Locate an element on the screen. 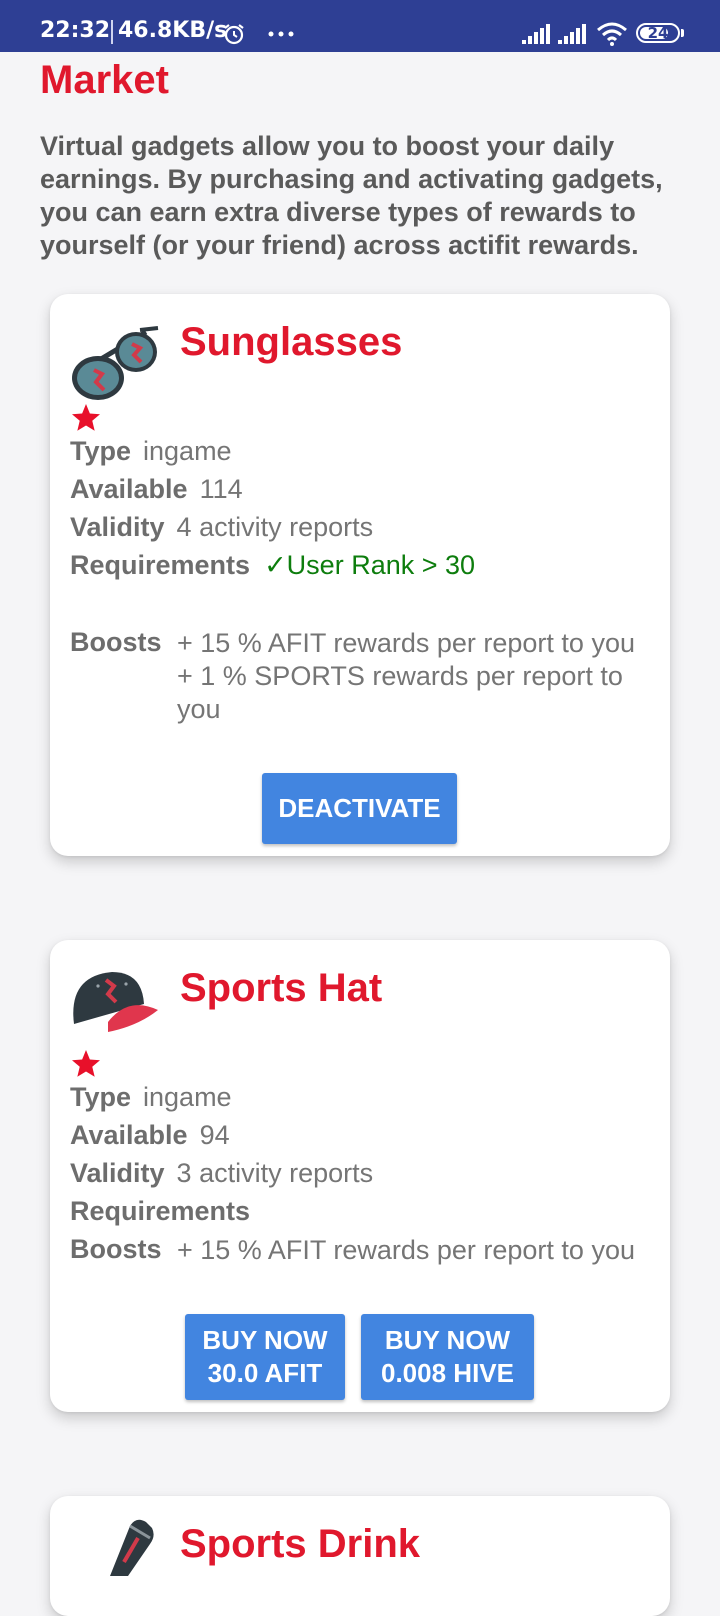  status-time: 22:32 is located at coordinates (75, 30).